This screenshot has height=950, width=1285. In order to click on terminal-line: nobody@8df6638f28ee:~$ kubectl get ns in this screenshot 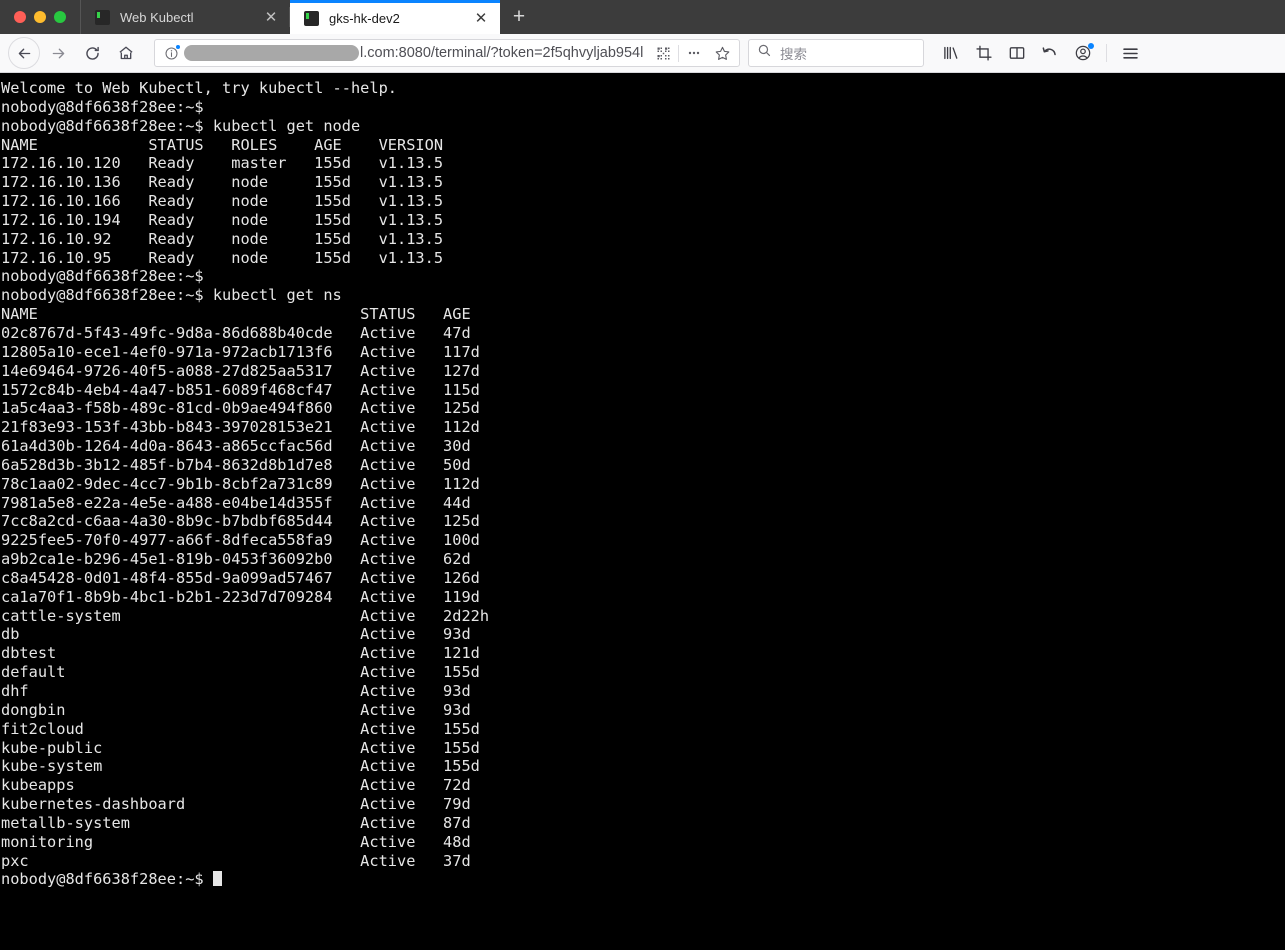, I will do `click(171, 295)`.